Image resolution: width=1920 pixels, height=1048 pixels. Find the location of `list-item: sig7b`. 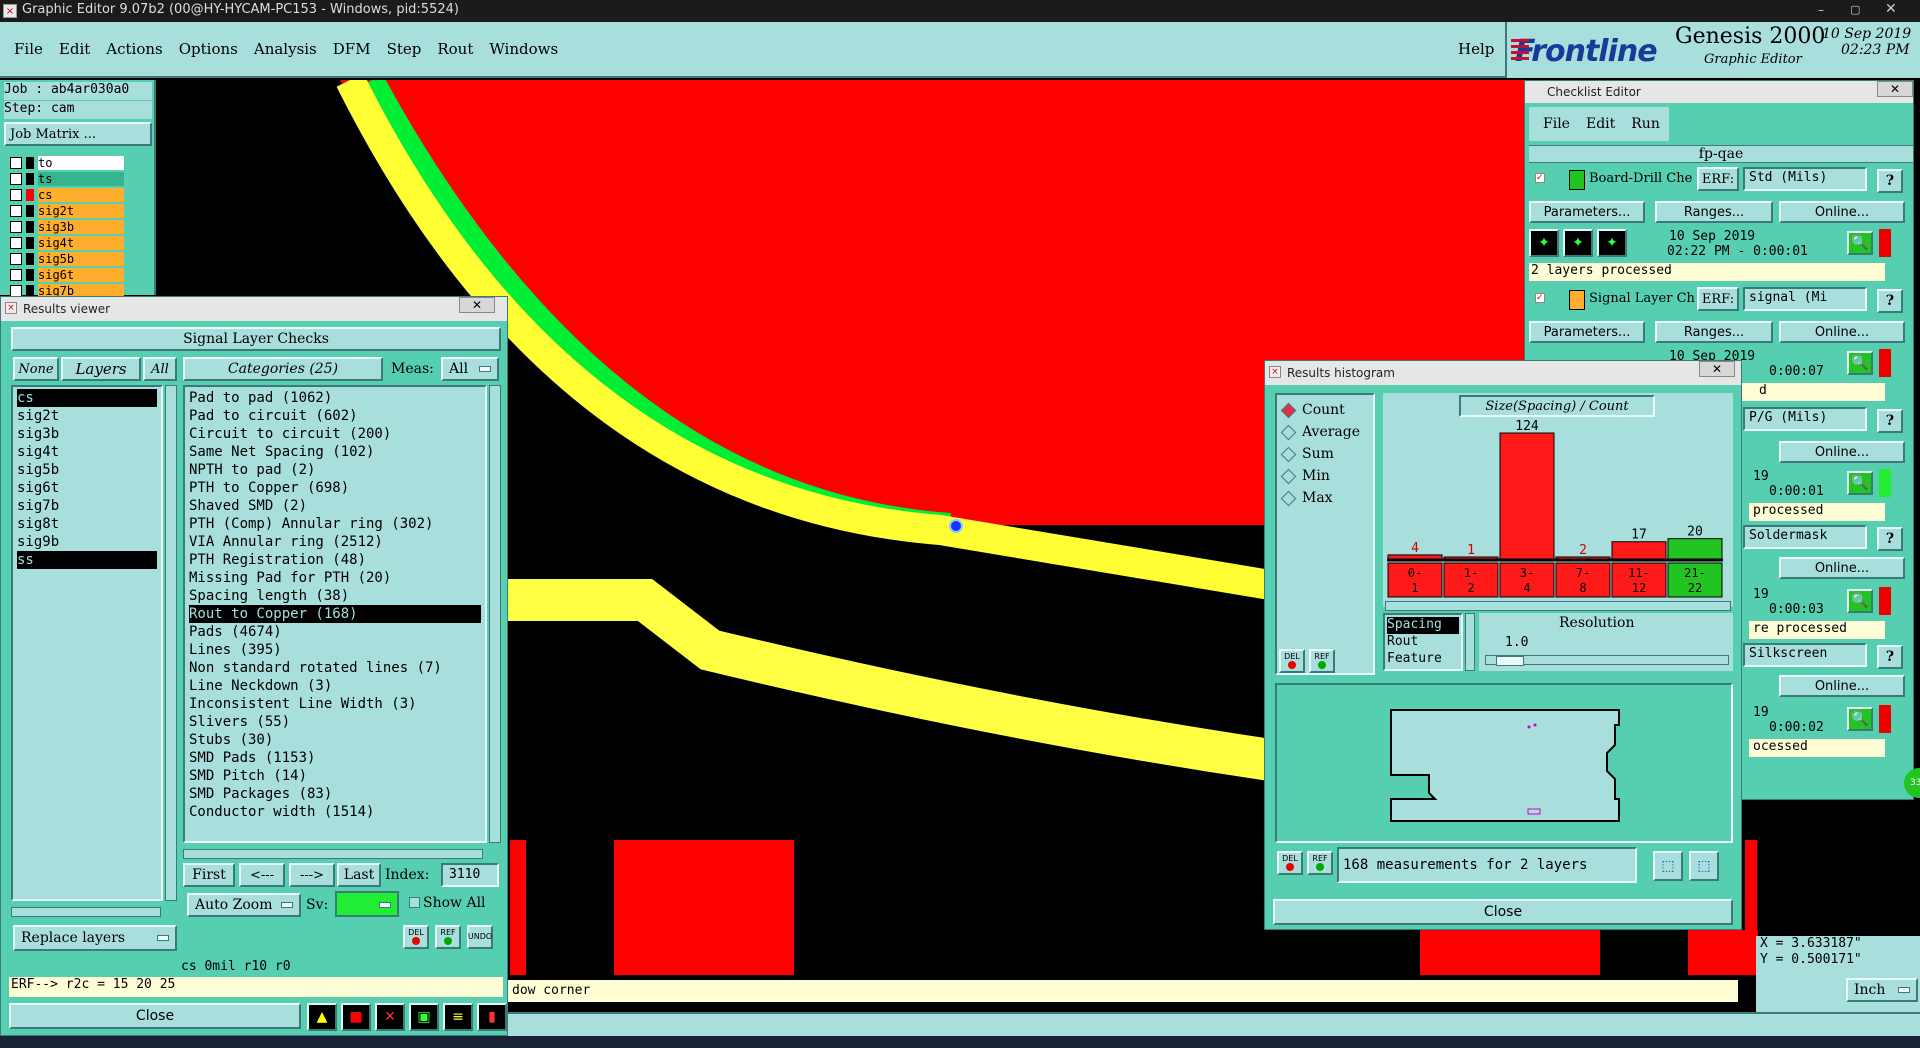

list-item: sig7b is located at coordinates (87, 506).